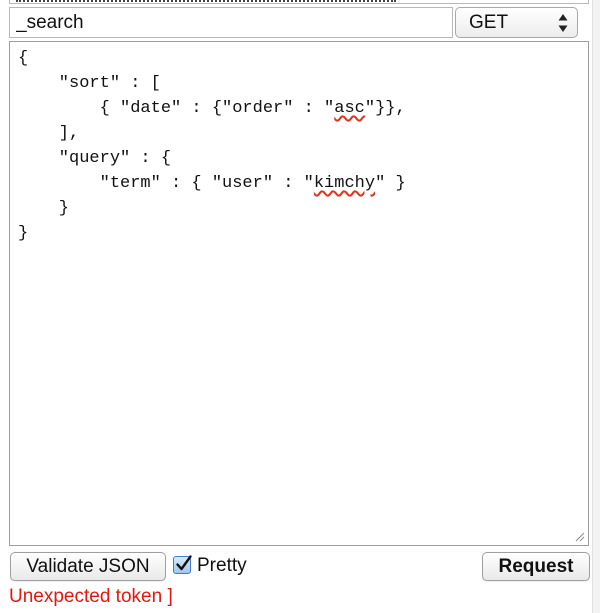 Image resolution: width=600 pixels, height=613 pixels. What do you see at coordinates (91, 596) in the screenshot?
I see `validation-error-message: Unexpected token ]` at bounding box center [91, 596].